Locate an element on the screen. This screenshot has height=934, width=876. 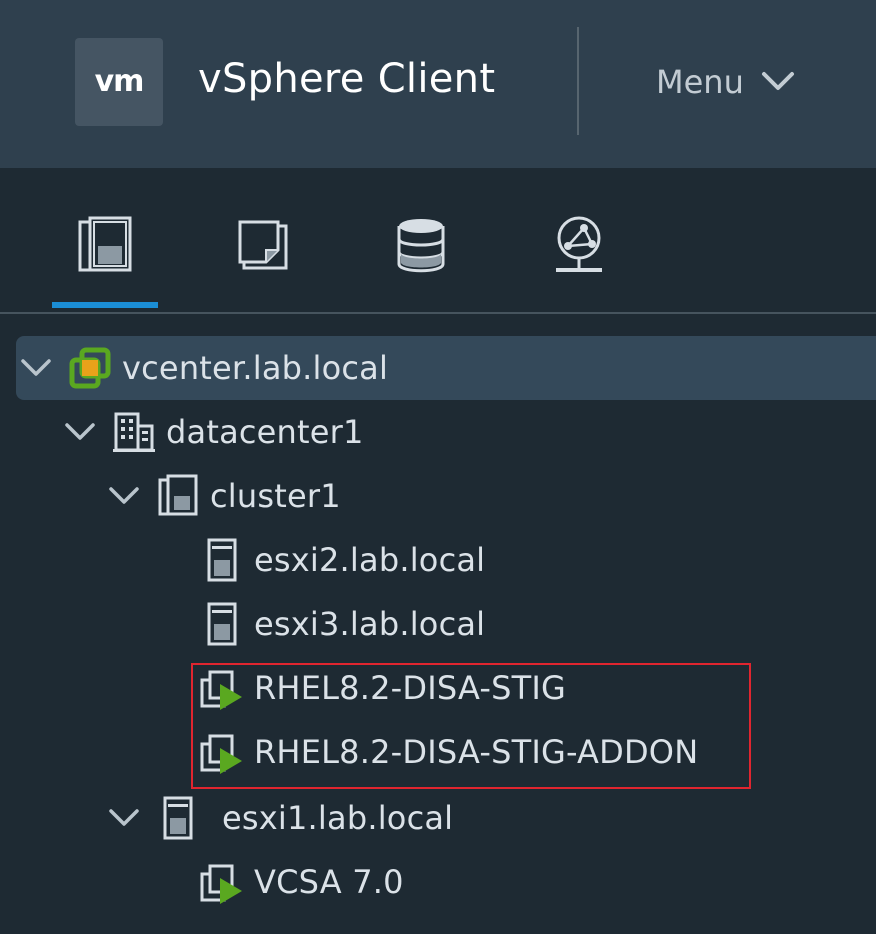
tree-node-host: esxi1.lab.local is located at coordinates (278, 818).